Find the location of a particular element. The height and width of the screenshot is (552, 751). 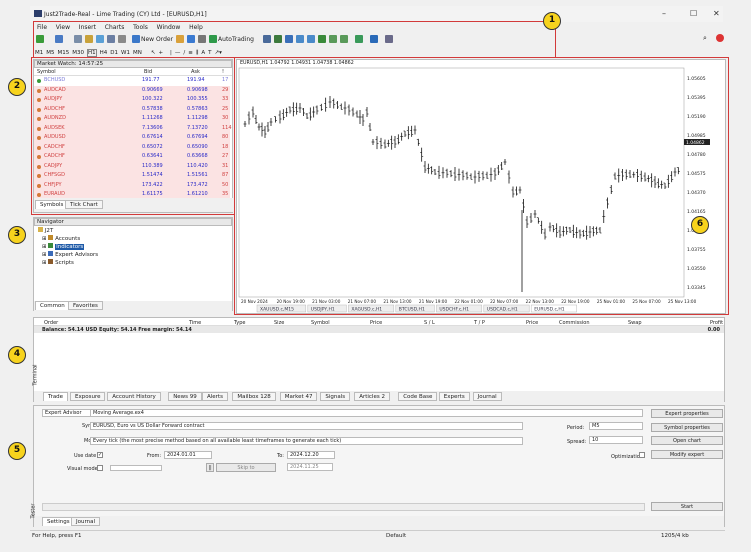

minimize-icon: – is located at coordinates (664, 13).